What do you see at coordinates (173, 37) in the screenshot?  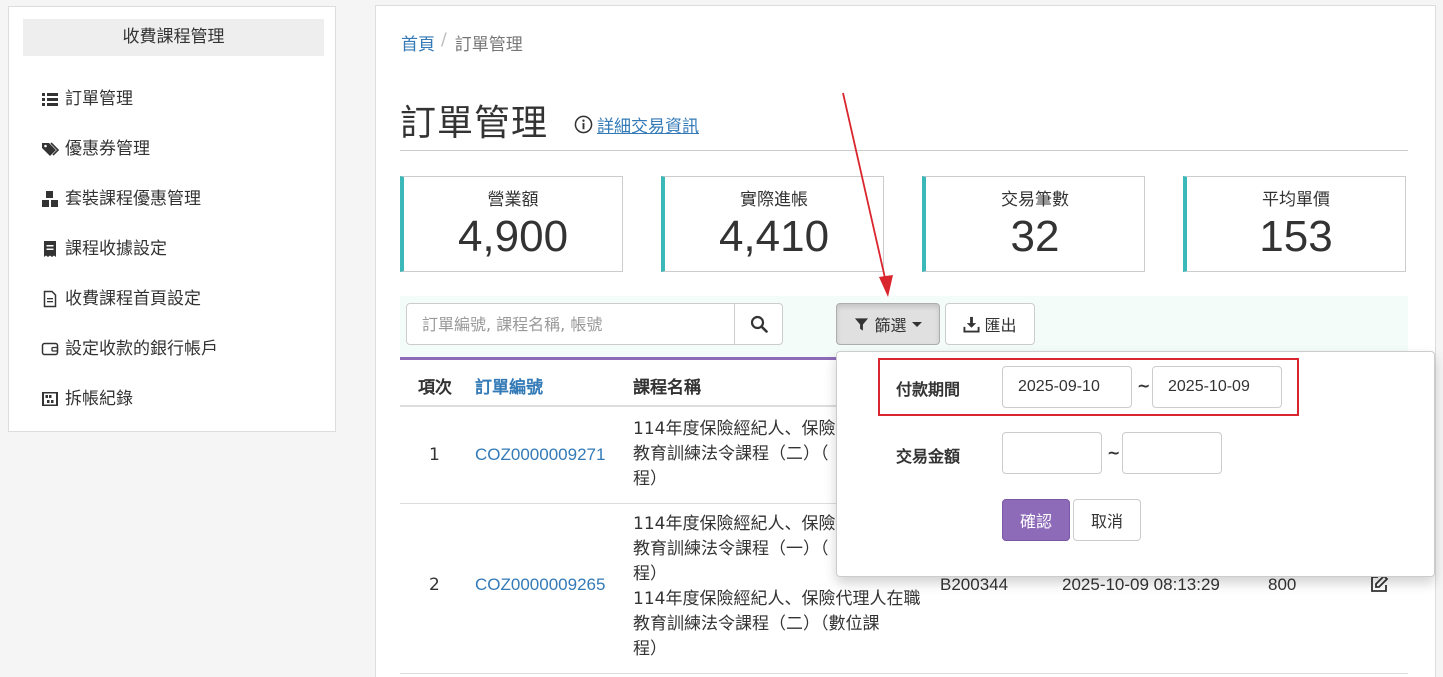 I see `sidebar-title: 收費課程管理` at bounding box center [173, 37].